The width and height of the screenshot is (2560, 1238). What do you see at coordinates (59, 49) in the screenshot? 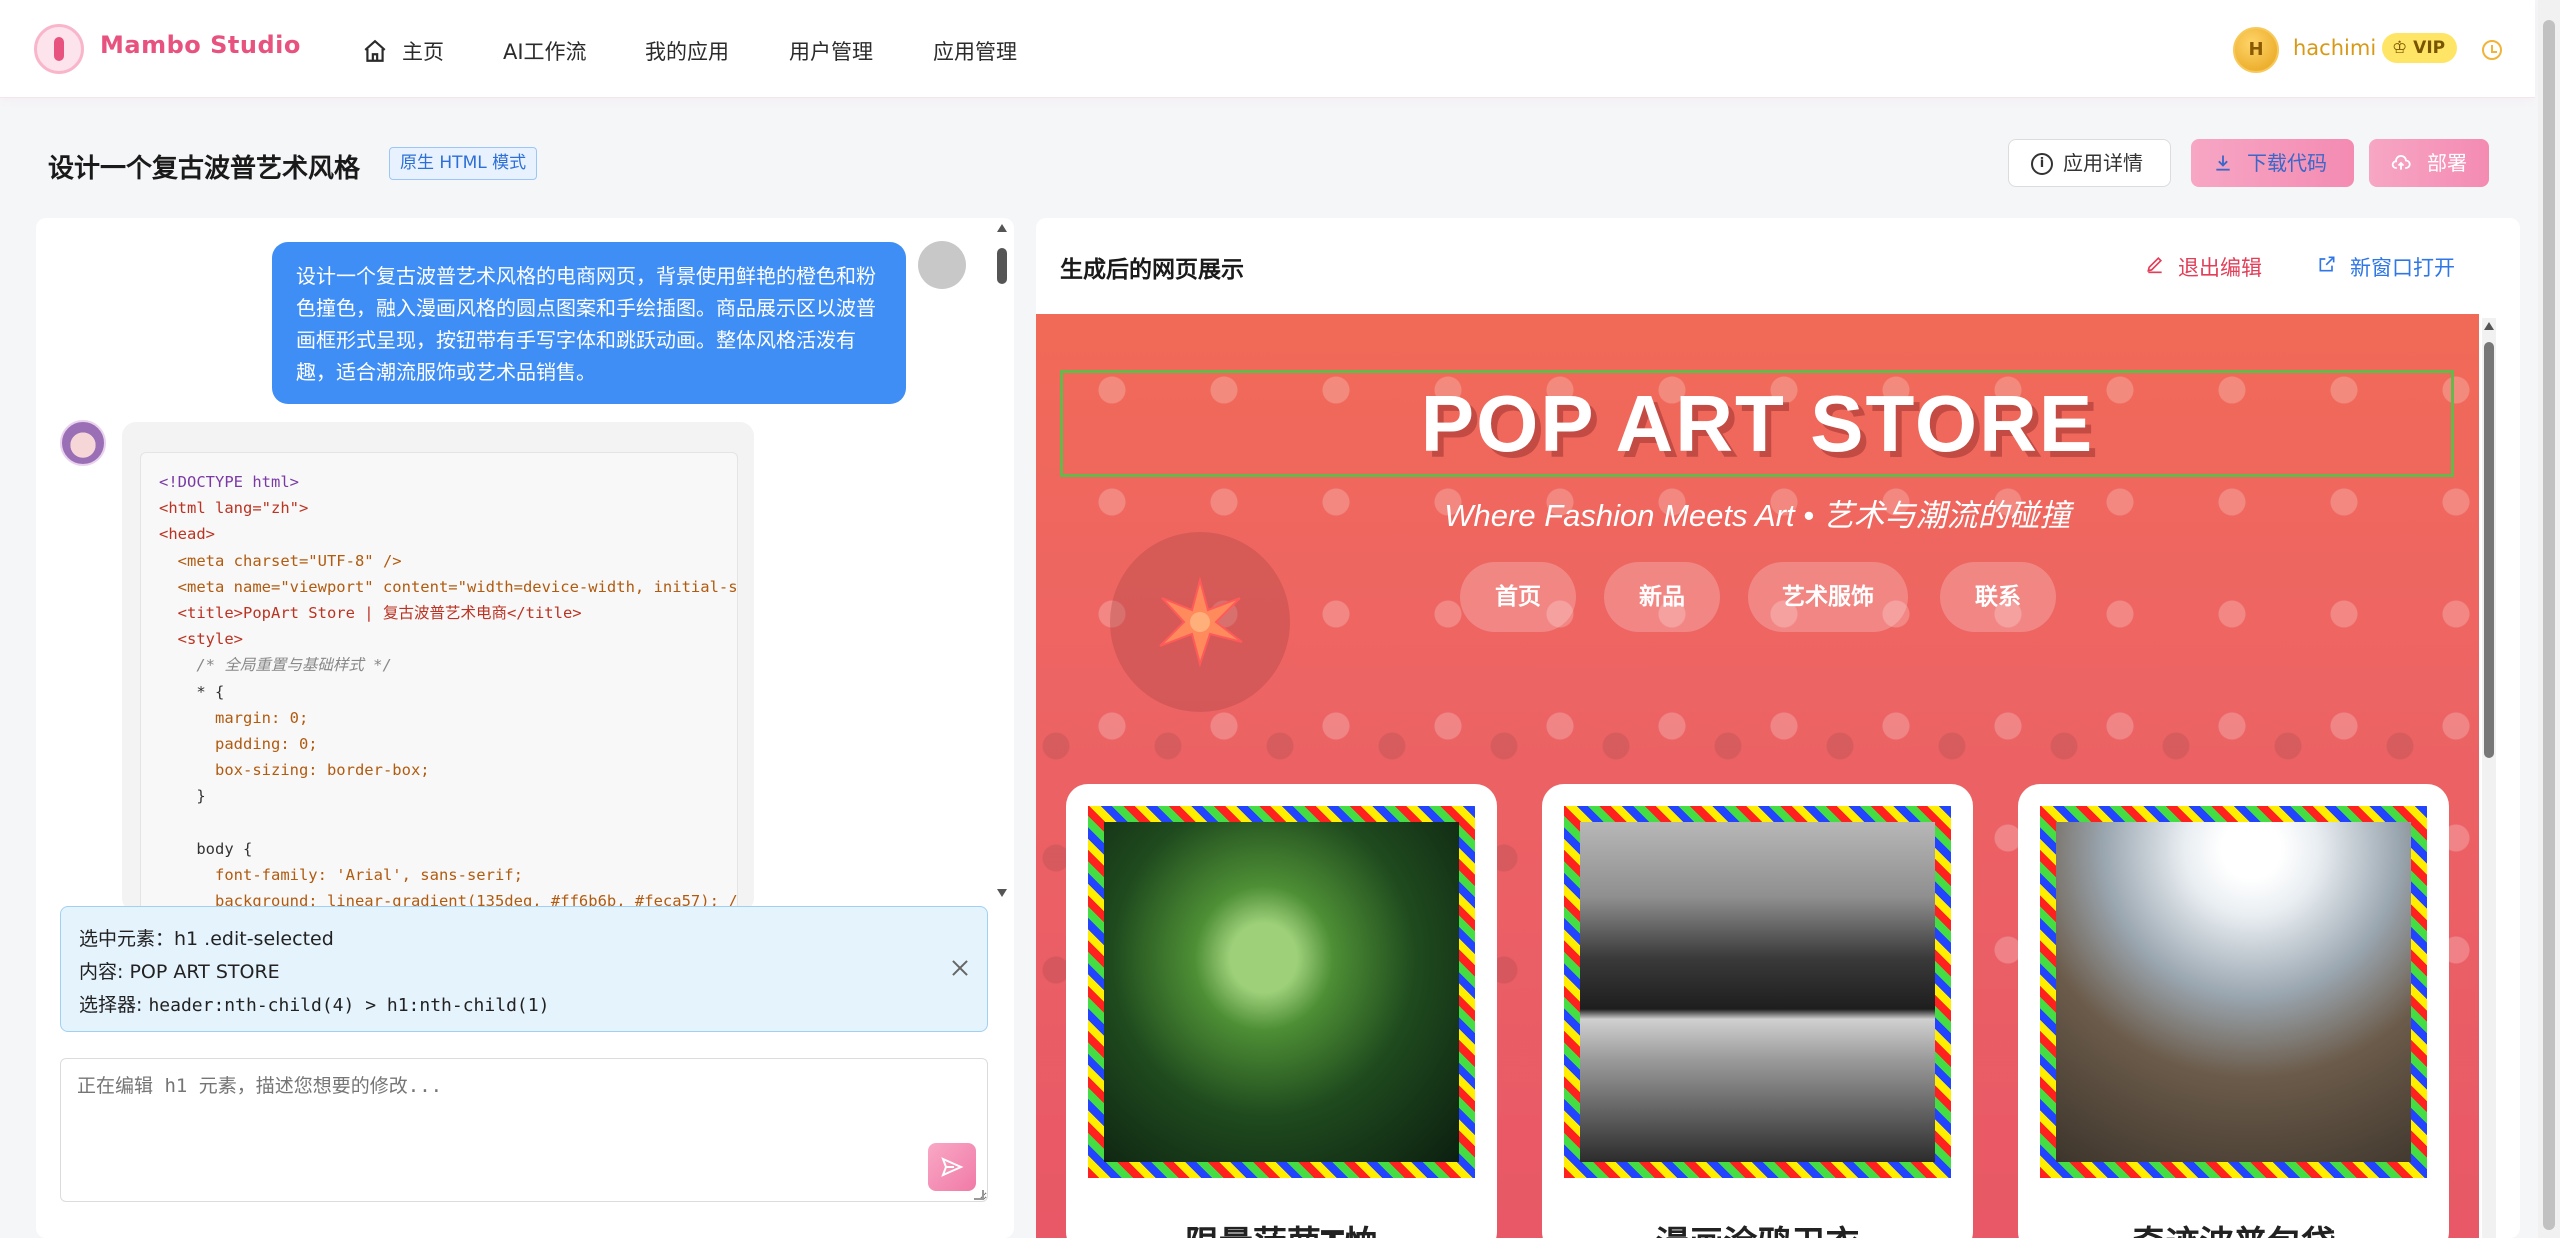
I see `brand-logo-icon` at bounding box center [59, 49].